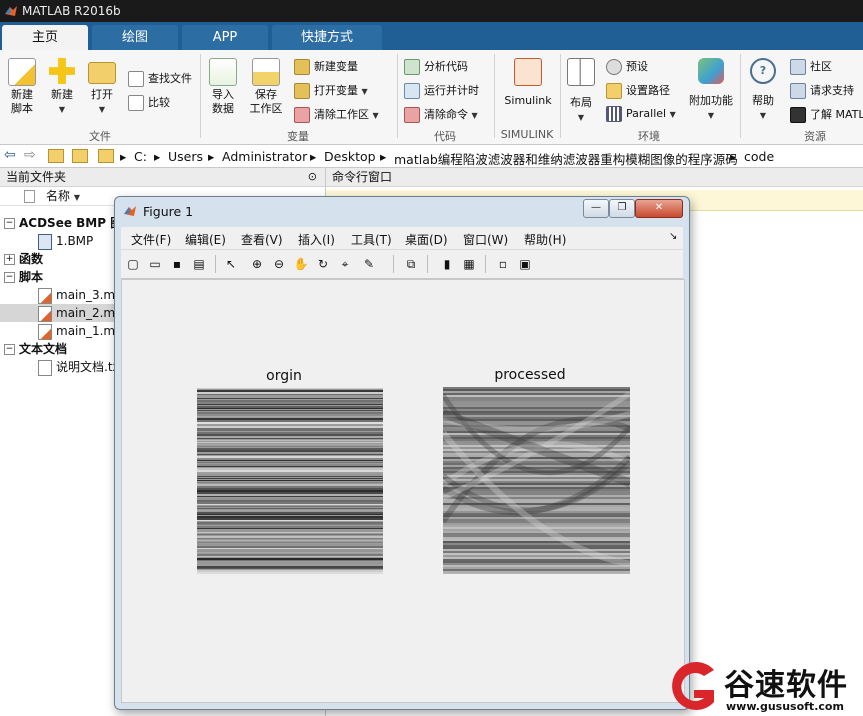 This screenshot has height=716, width=863. What do you see at coordinates (383, 156) in the screenshot?
I see `breadcrumb-sep: ▸` at bounding box center [383, 156].